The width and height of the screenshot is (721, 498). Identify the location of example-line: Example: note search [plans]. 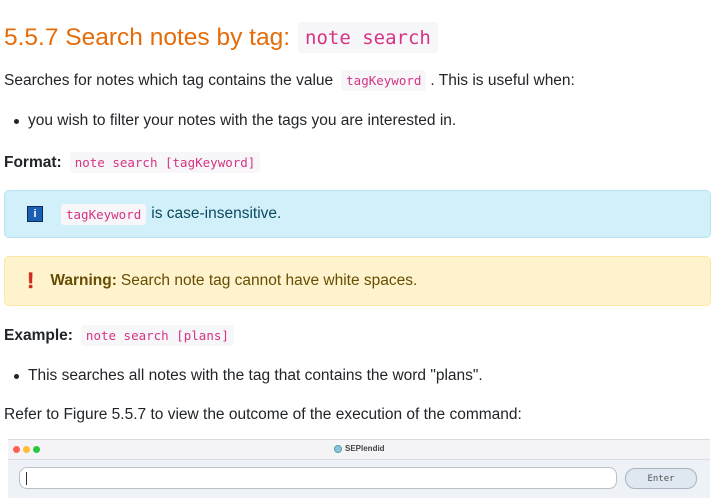
(119, 335).